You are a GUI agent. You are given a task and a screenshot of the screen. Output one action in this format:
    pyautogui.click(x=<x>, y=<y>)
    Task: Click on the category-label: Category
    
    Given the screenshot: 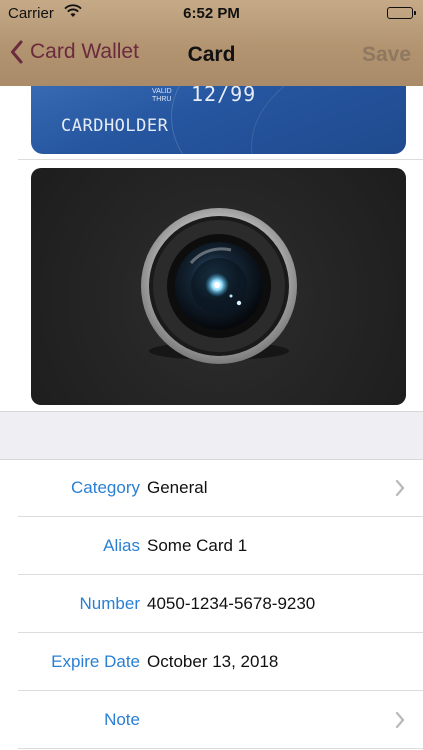 What is the action you would take?
    pyautogui.click(x=105, y=487)
    